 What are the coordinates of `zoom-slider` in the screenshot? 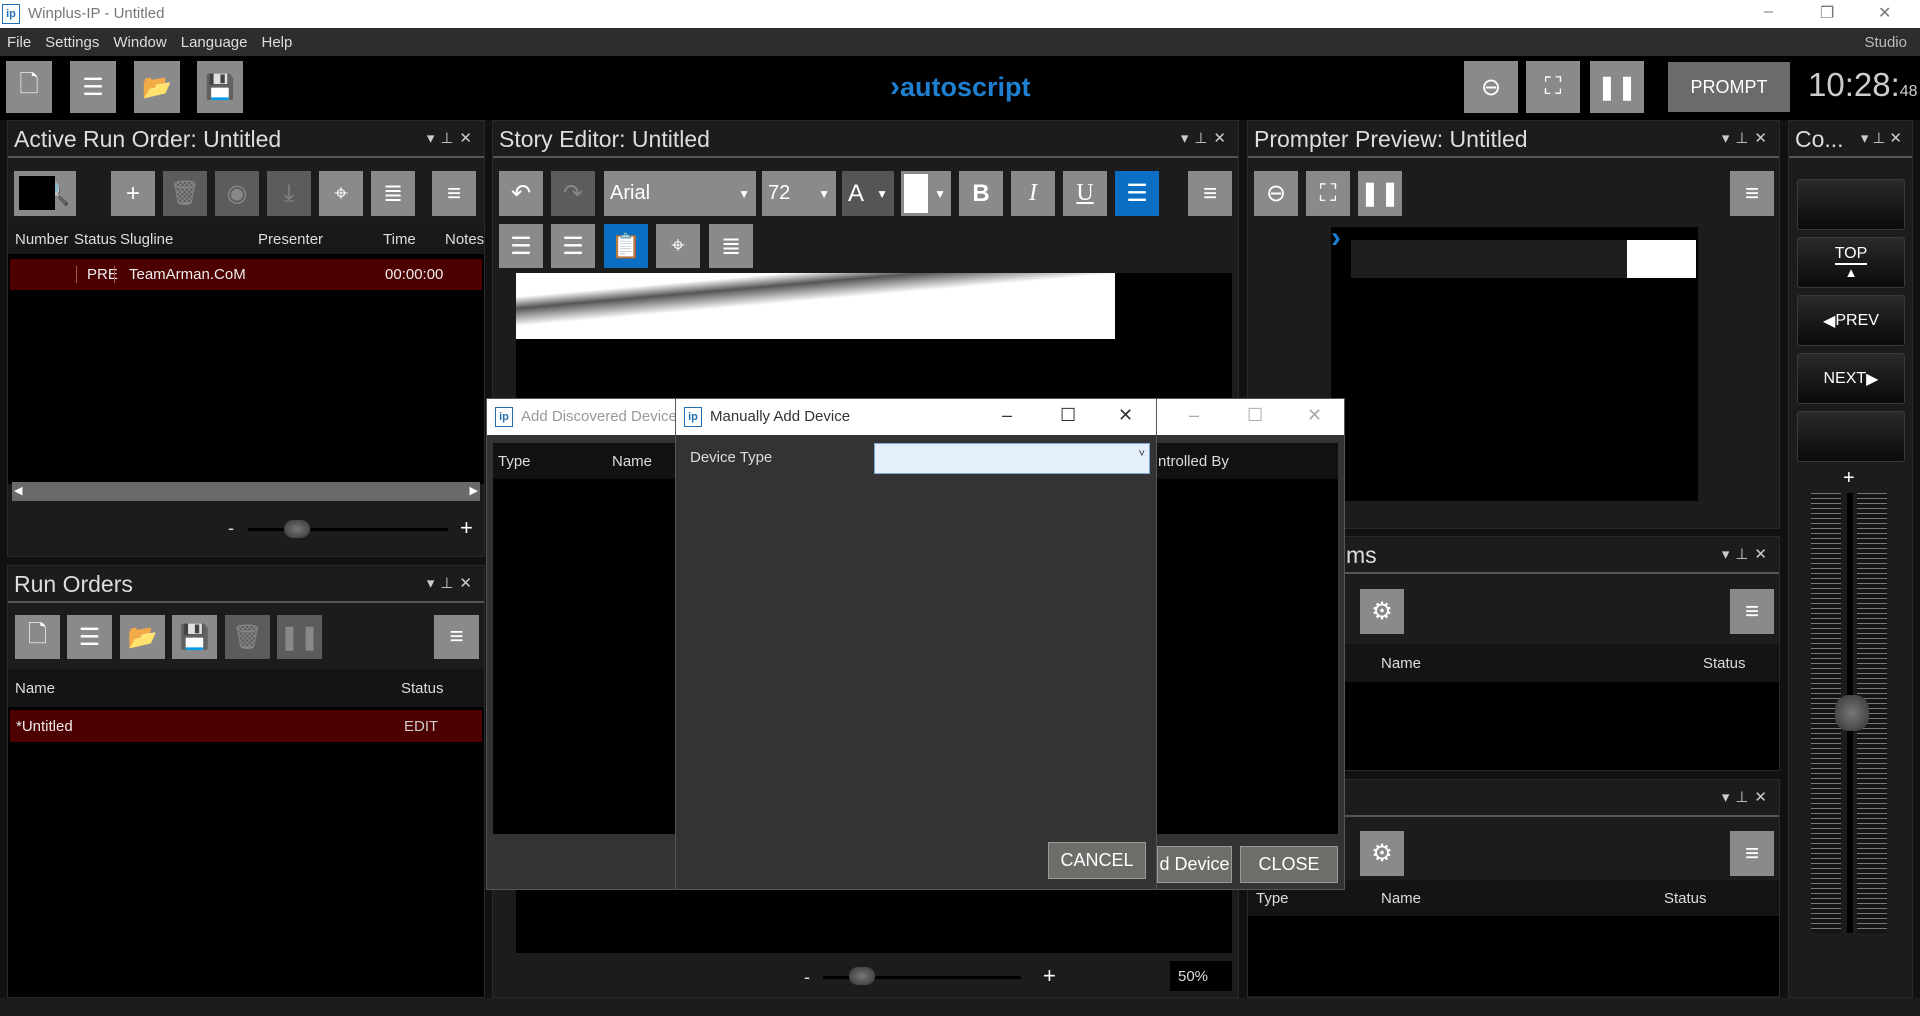 It's located at (348, 529).